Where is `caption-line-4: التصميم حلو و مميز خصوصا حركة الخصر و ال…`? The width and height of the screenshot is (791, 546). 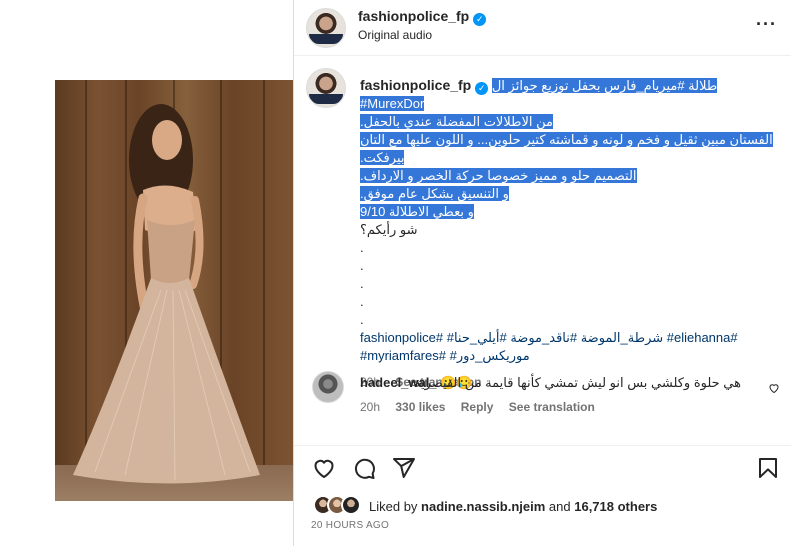
caption-line-4: التصميم حلو و مميز خصوصا حركة الخصر و ال… is located at coordinates (498, 175).